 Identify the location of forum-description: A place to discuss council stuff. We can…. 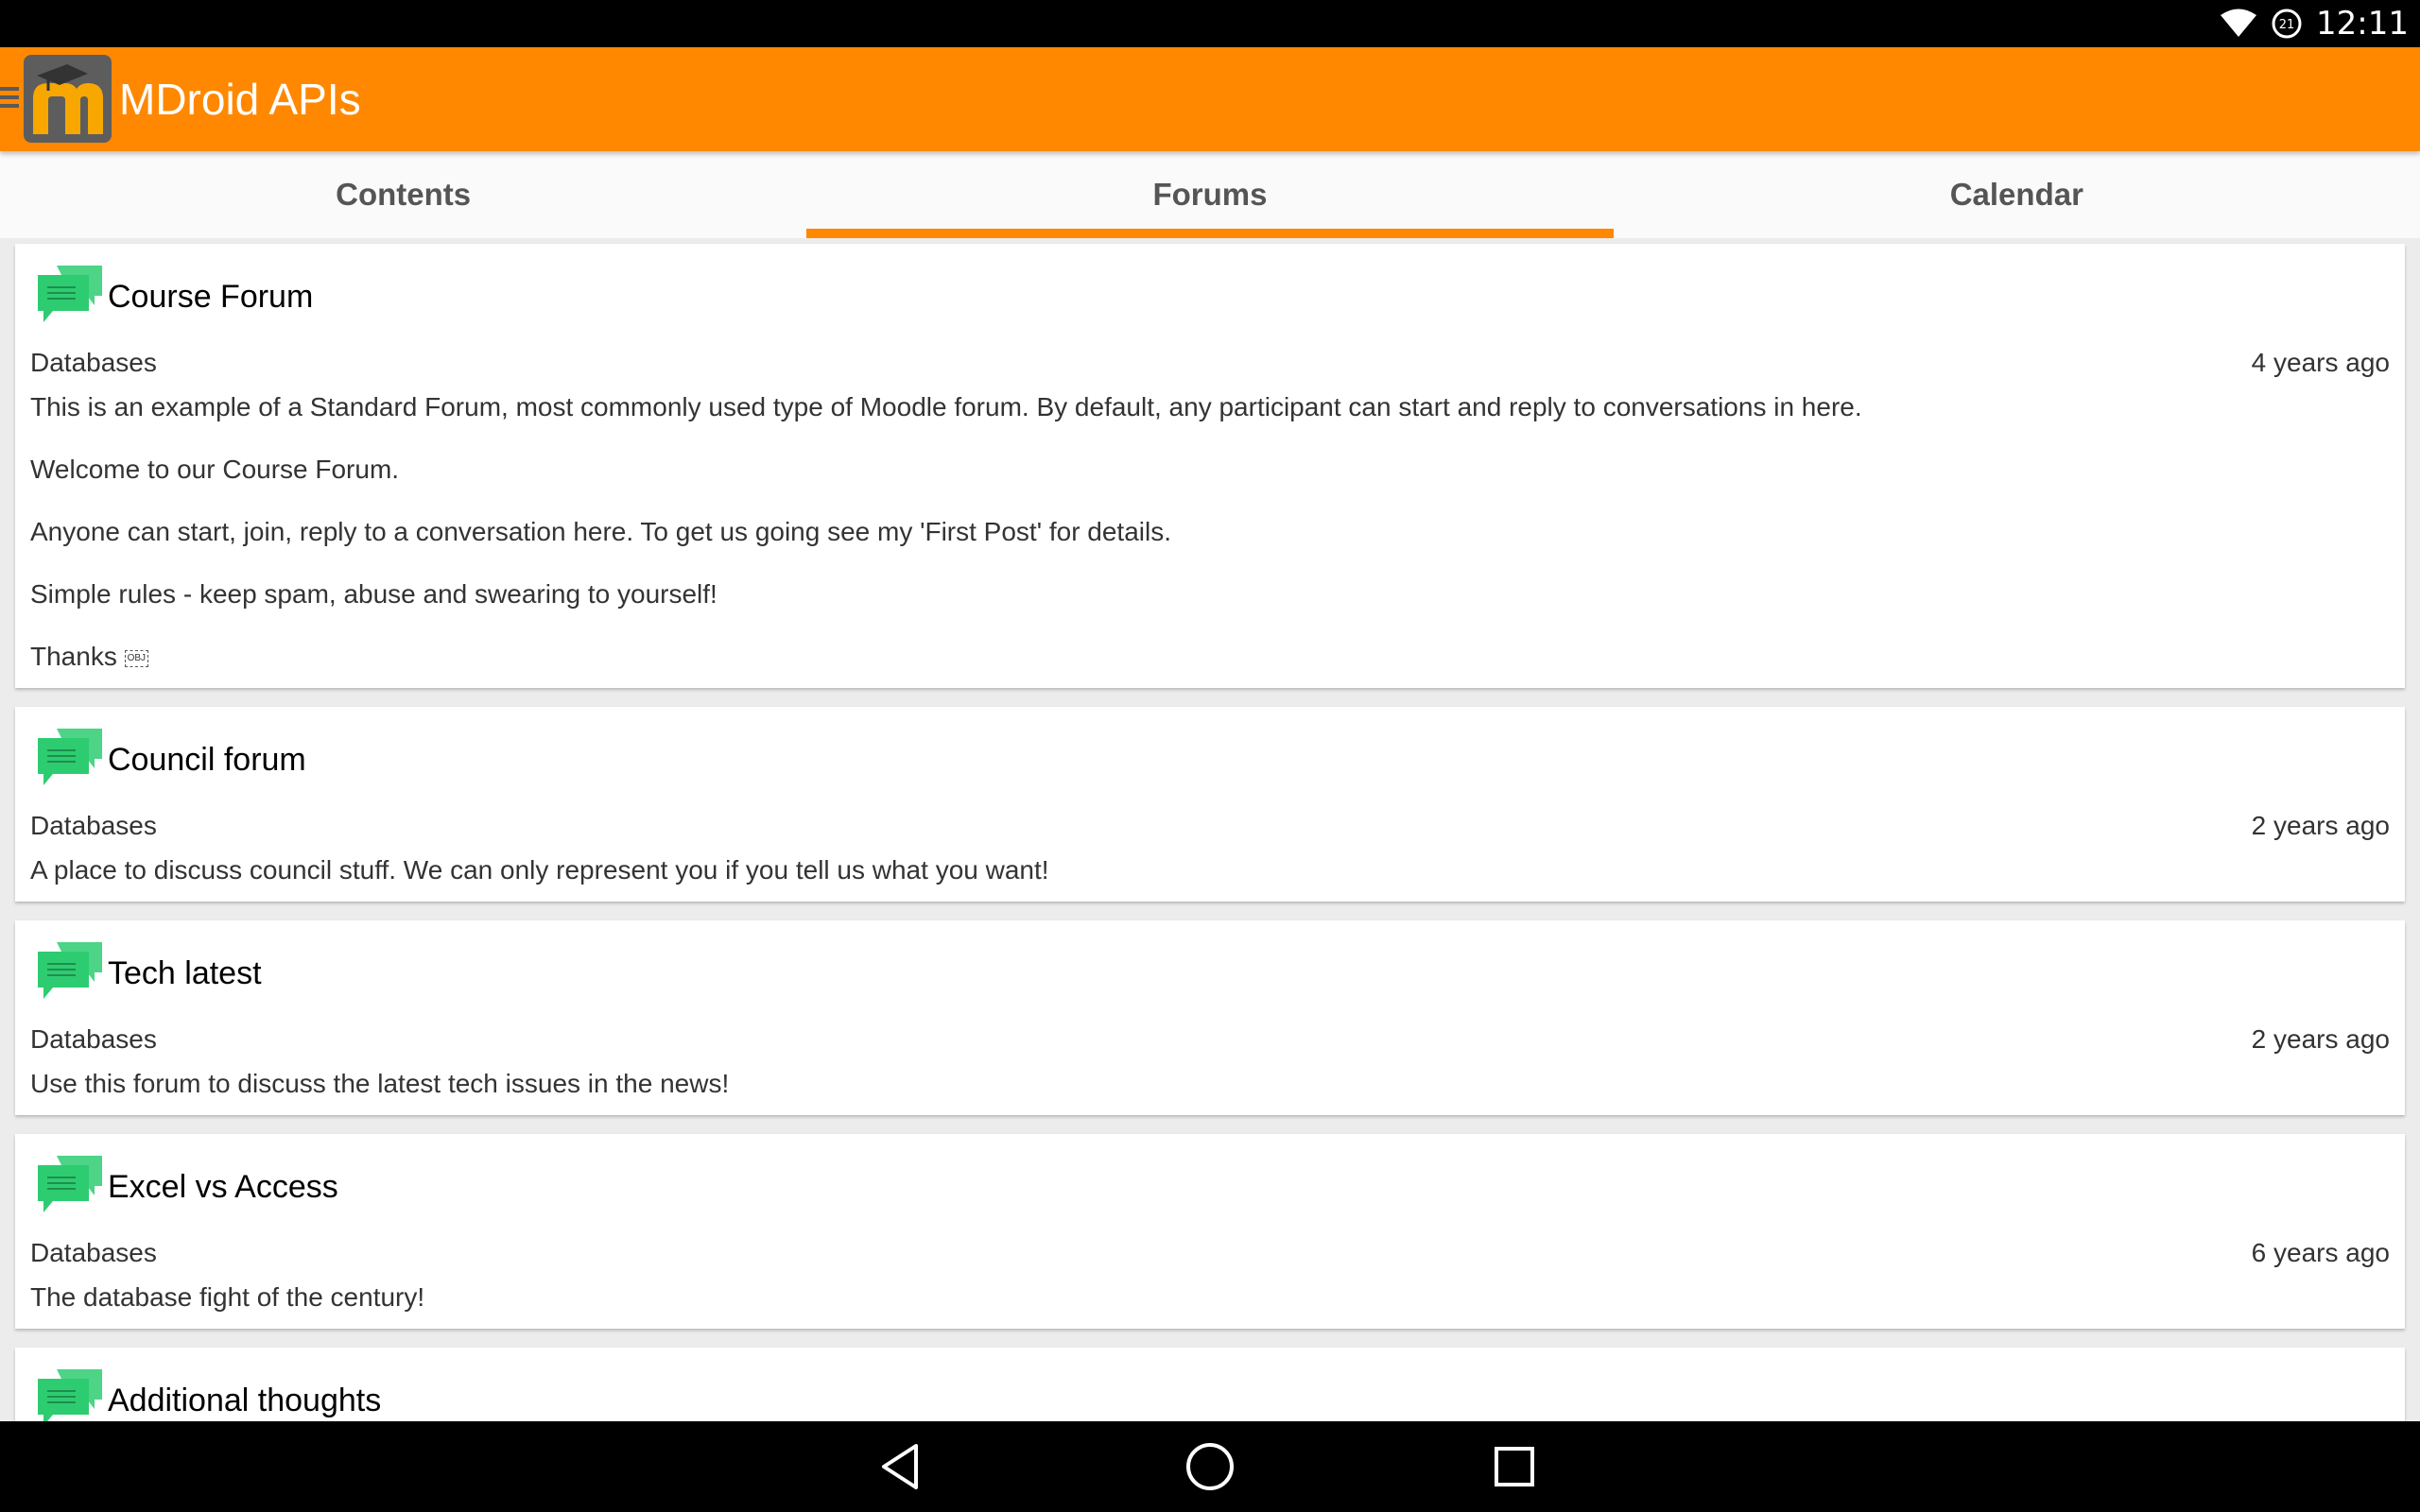
(1210, 870).